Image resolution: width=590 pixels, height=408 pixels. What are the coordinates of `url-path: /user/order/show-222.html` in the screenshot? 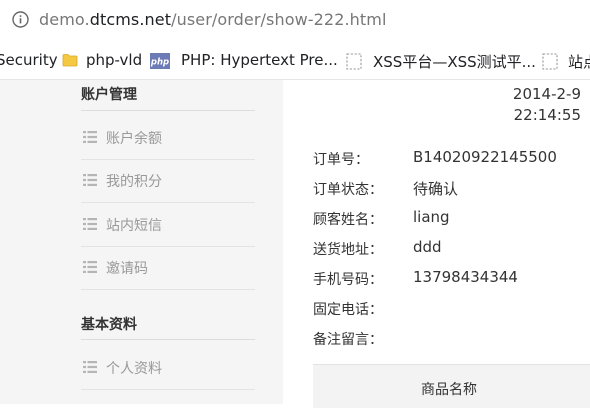 It's located at (279, 19).